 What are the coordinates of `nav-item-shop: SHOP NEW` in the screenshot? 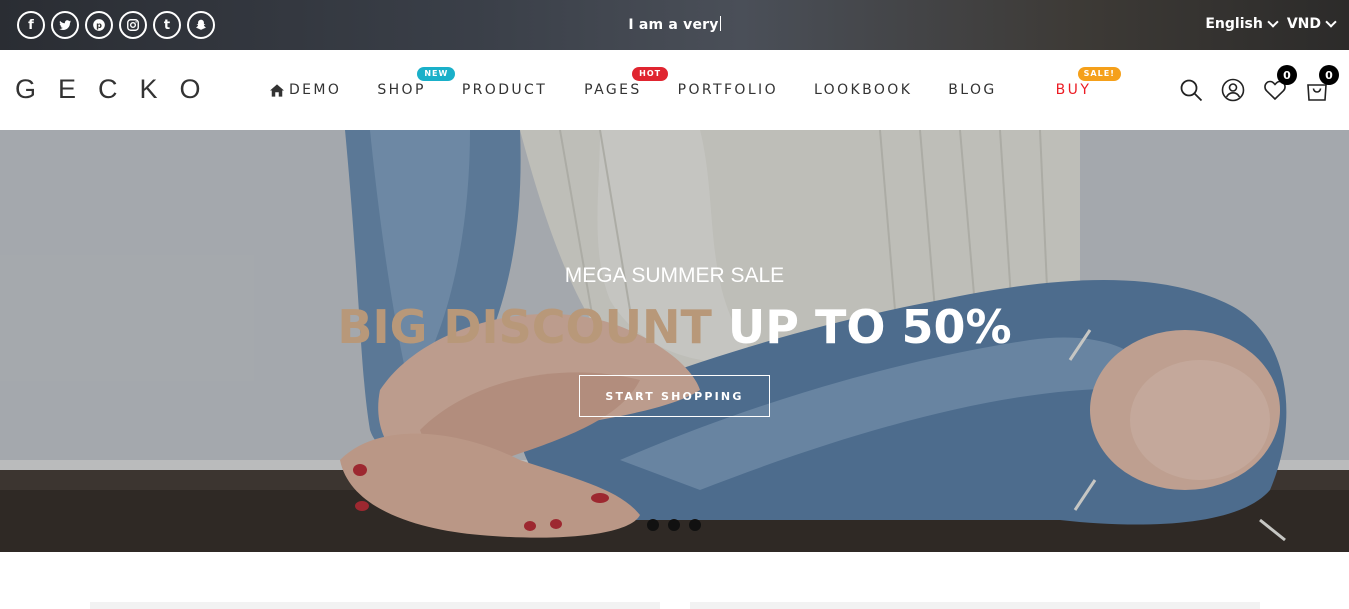 It's located at (416, 82).